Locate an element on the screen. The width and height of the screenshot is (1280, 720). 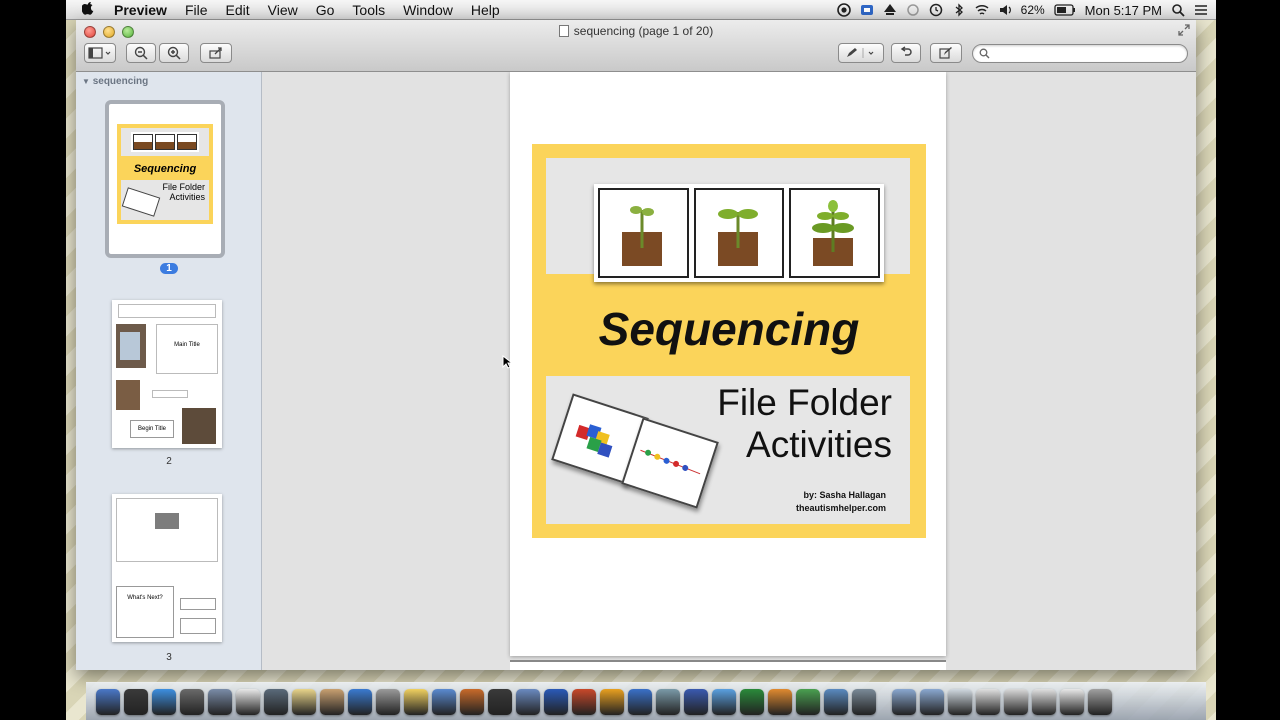
garageband-icon is located at coordinates (472, 701).